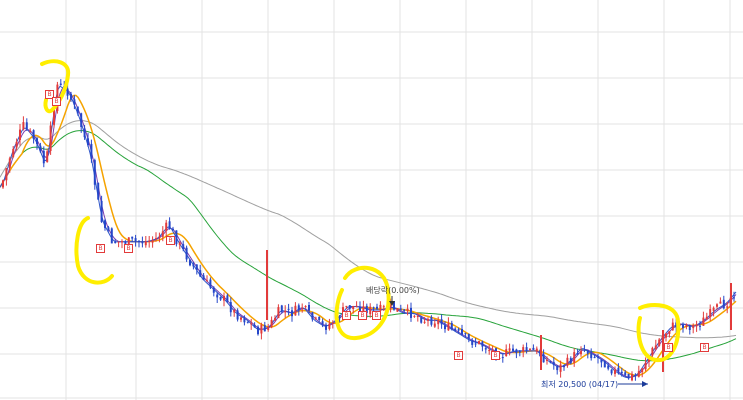  What do you see at coordinates (518, 341) in the screenshot?
I see `low-marker` at bounding box center [518, 341].